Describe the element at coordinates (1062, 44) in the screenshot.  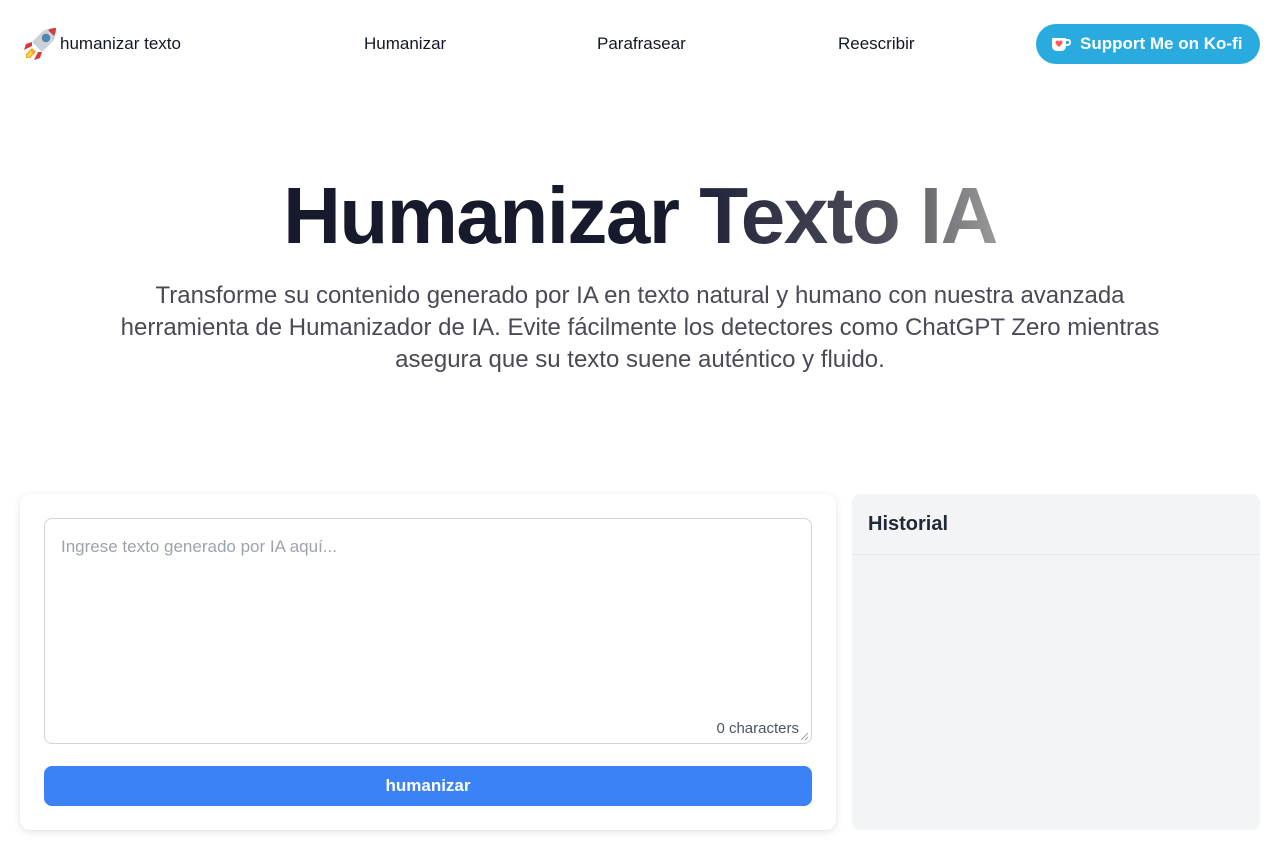
I see `kofi-cup-icon` at that location.